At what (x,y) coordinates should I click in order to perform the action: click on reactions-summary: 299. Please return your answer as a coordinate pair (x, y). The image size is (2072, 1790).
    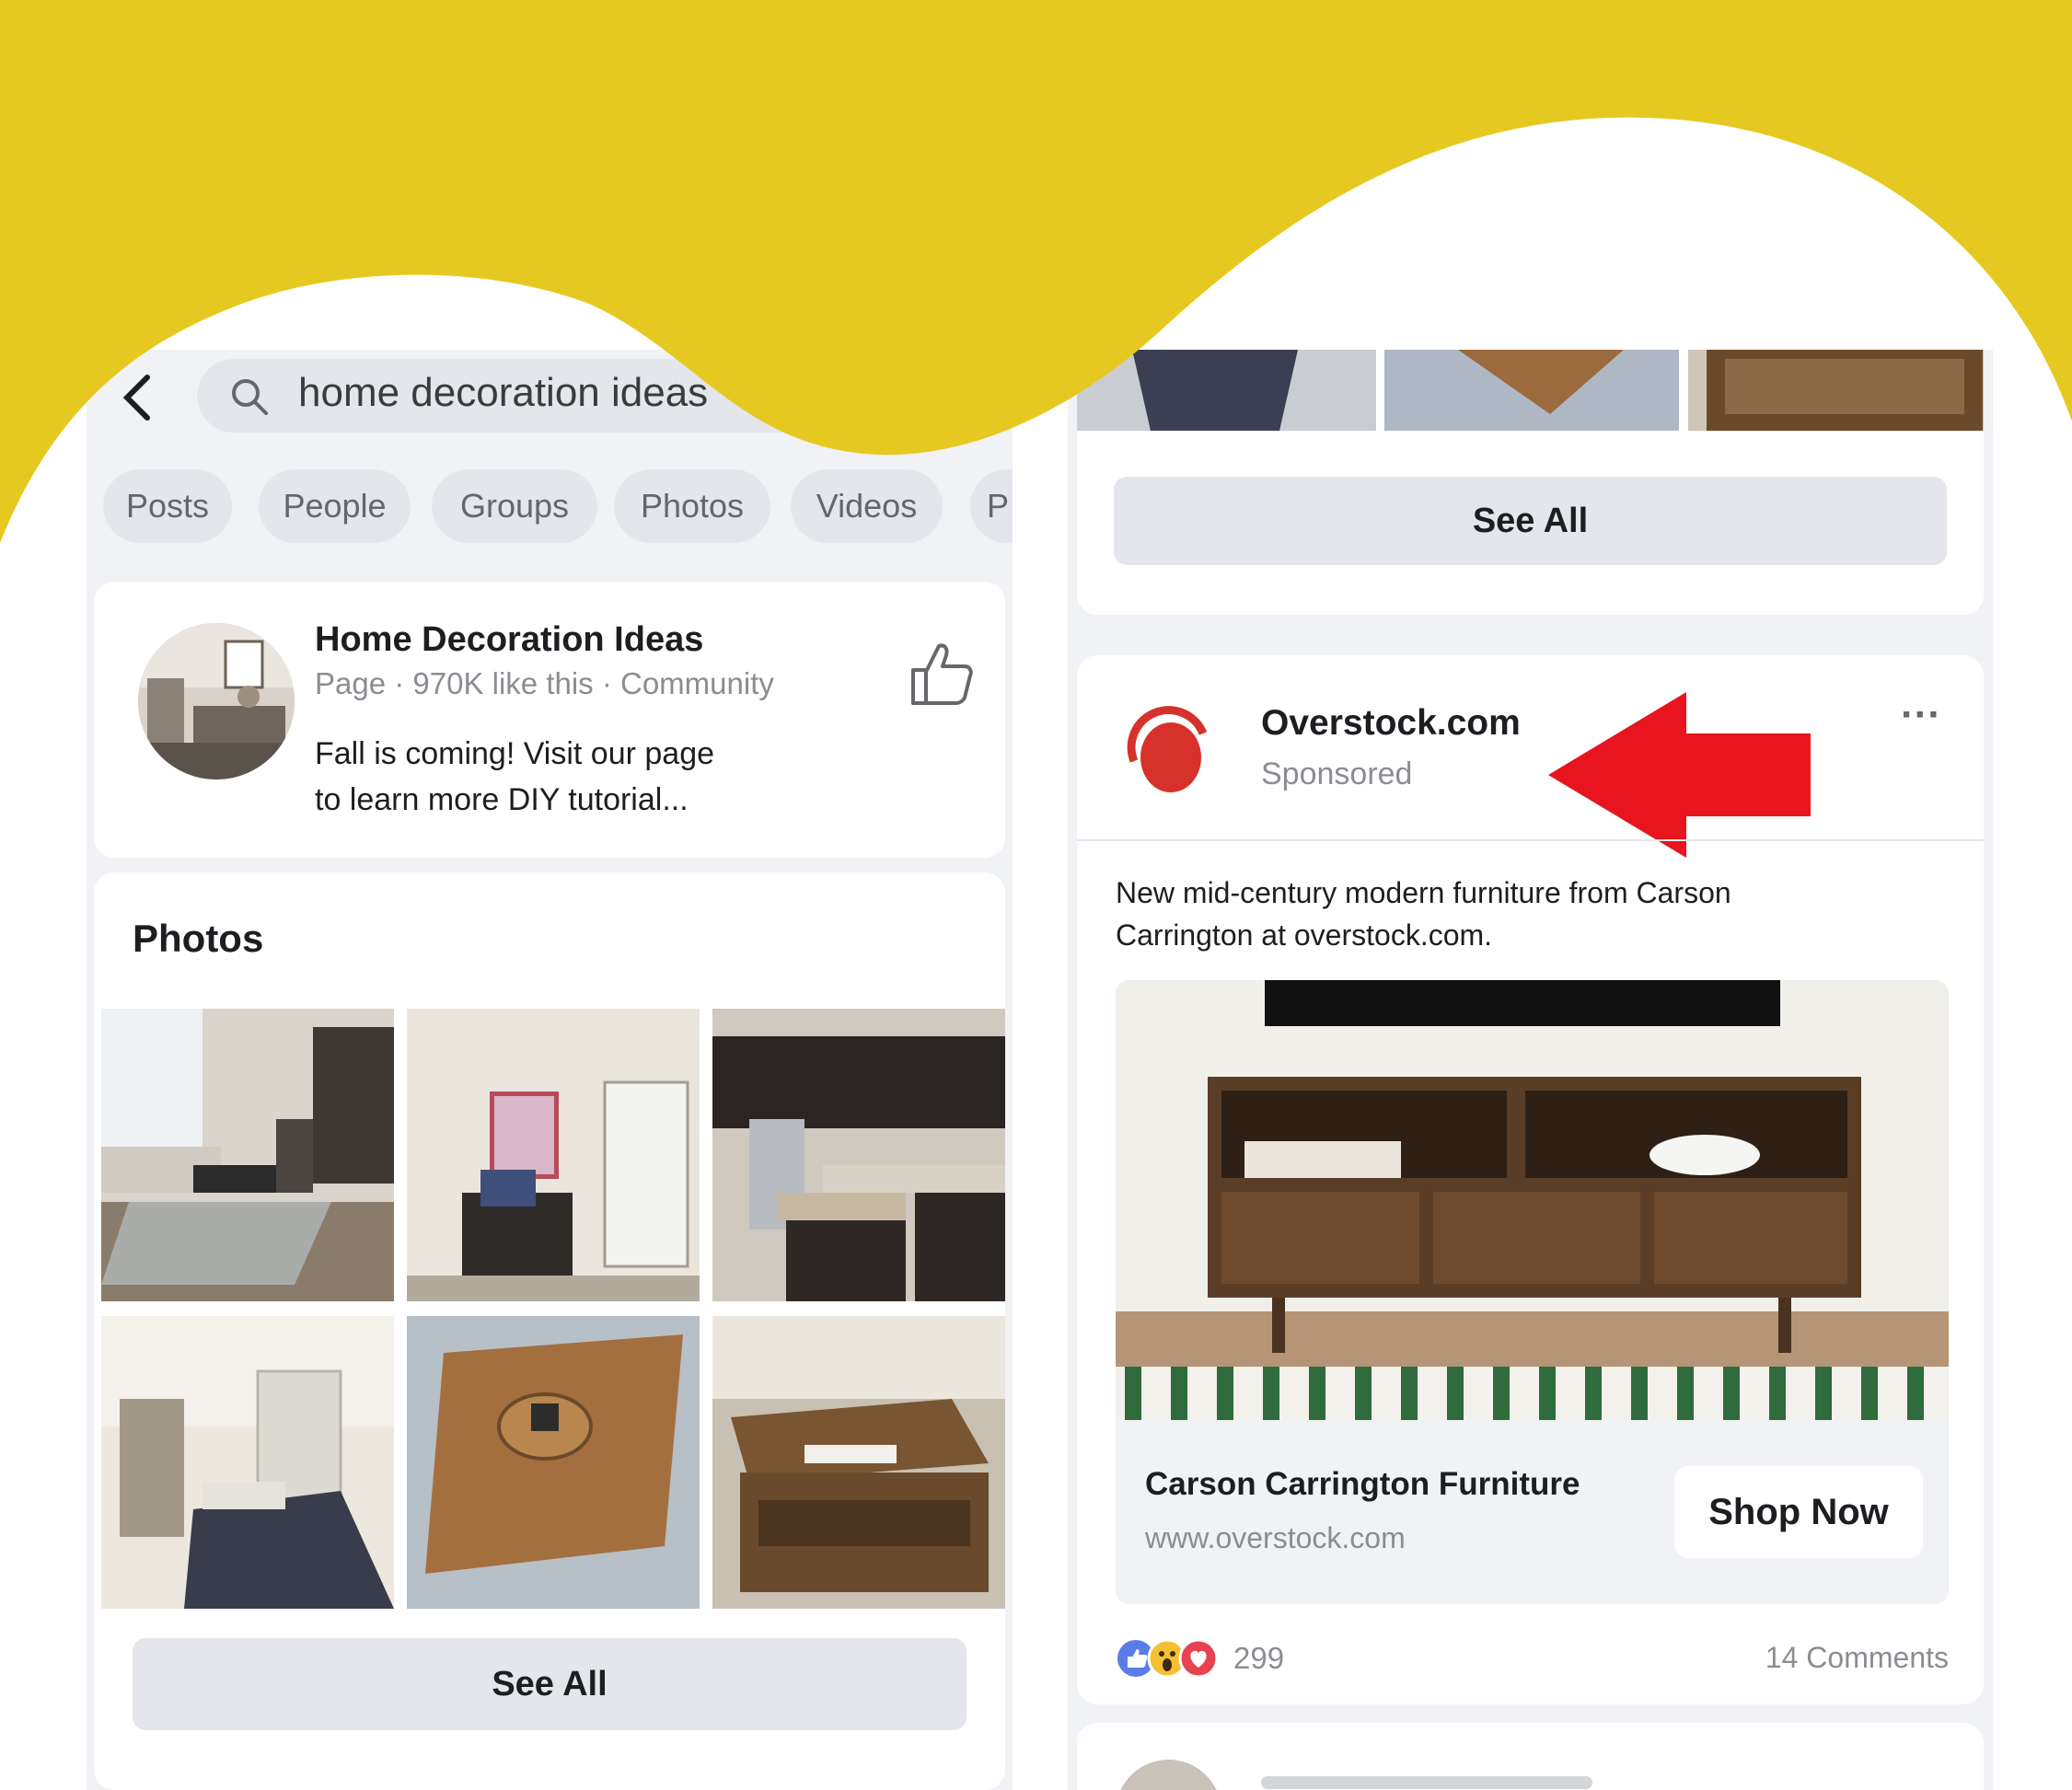
    Looking at the image, I should click on (1254, 1658).